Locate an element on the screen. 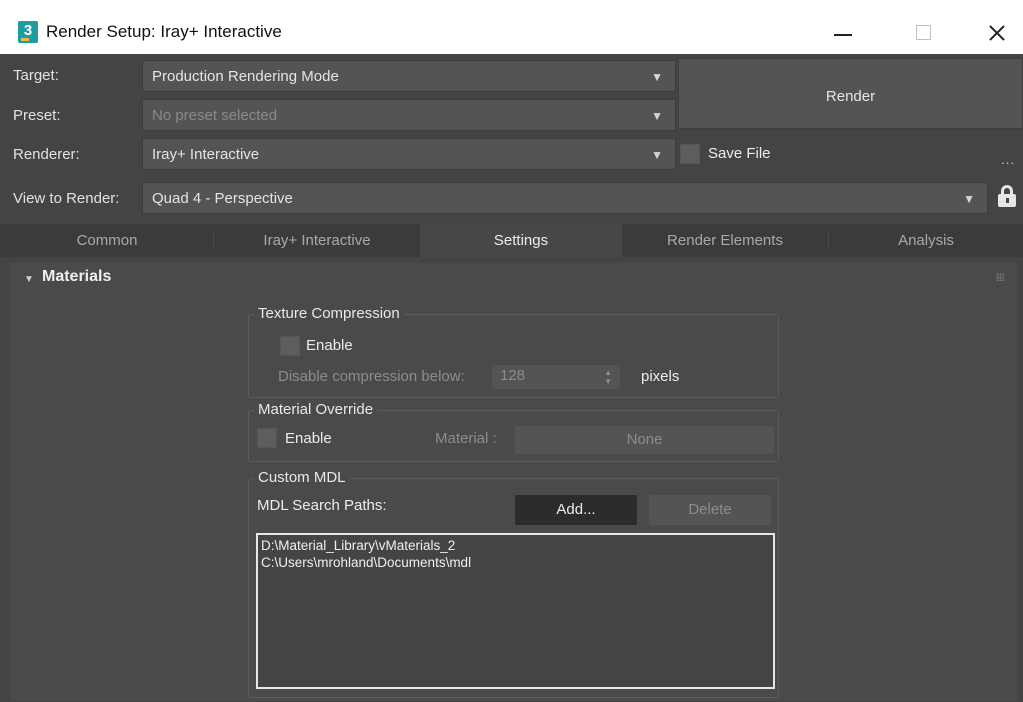  materials-rollout-header: ▼ Materials is located at coordinates (514, 278).